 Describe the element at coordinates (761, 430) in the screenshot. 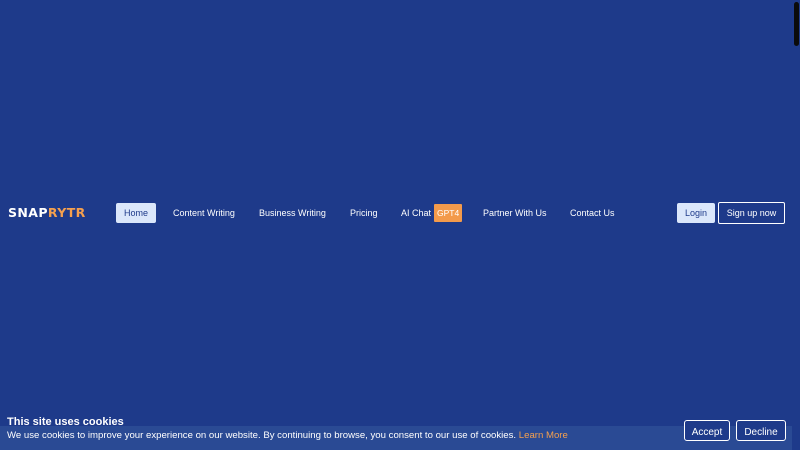

I see `decline-cookies-button: Decline` at that location.